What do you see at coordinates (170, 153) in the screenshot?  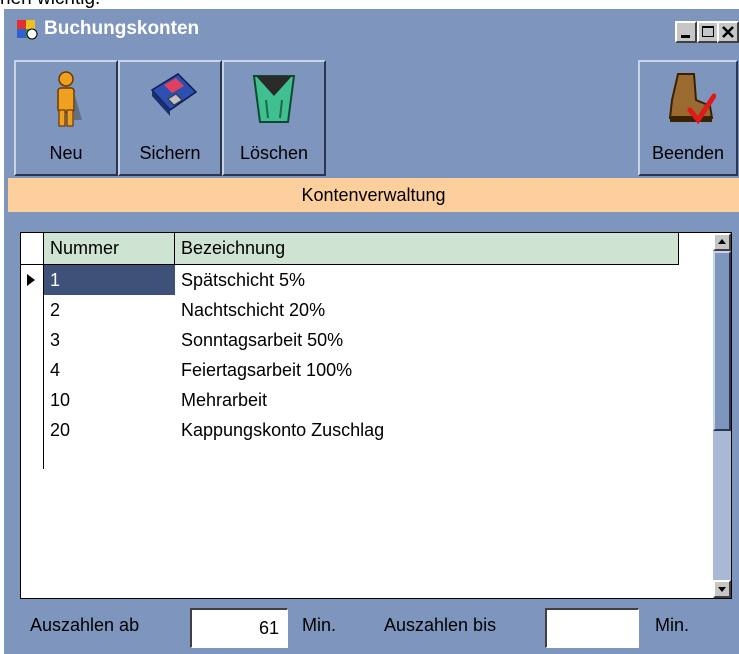 I see `save-button-label: Sichern` at bounding box center [170, 153].